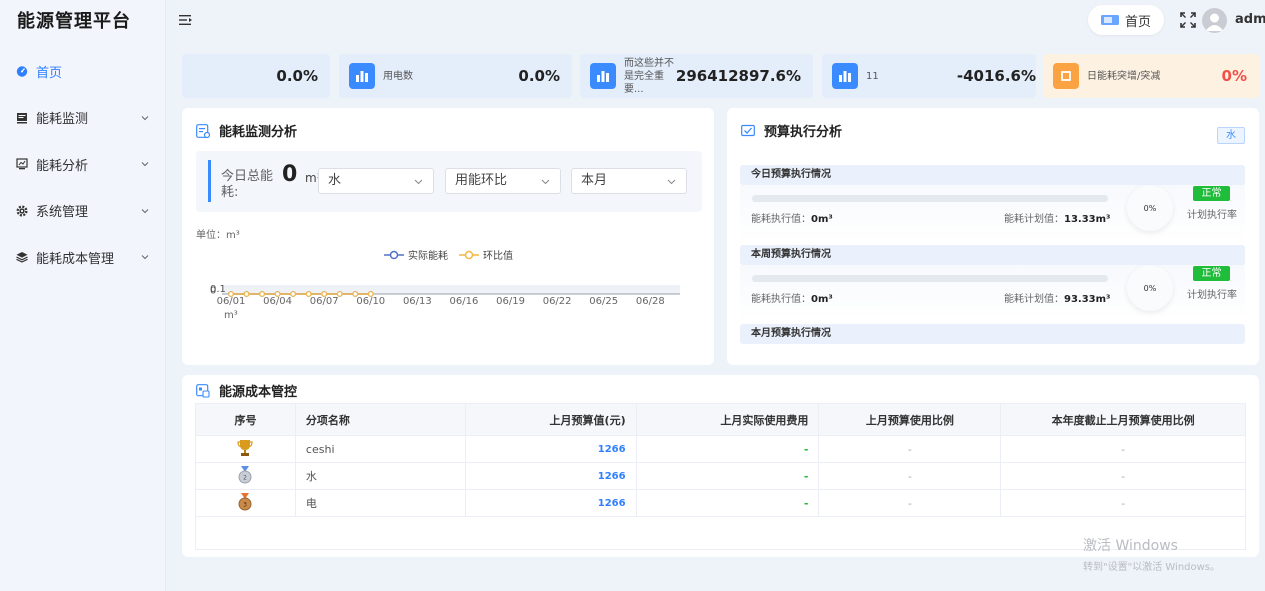 This screenshot has width=1265, height=591. What do you see at coordinates (1123, 476) in the screenshot?
I see `year-ratio: -` at bounding box center [1123, 476].